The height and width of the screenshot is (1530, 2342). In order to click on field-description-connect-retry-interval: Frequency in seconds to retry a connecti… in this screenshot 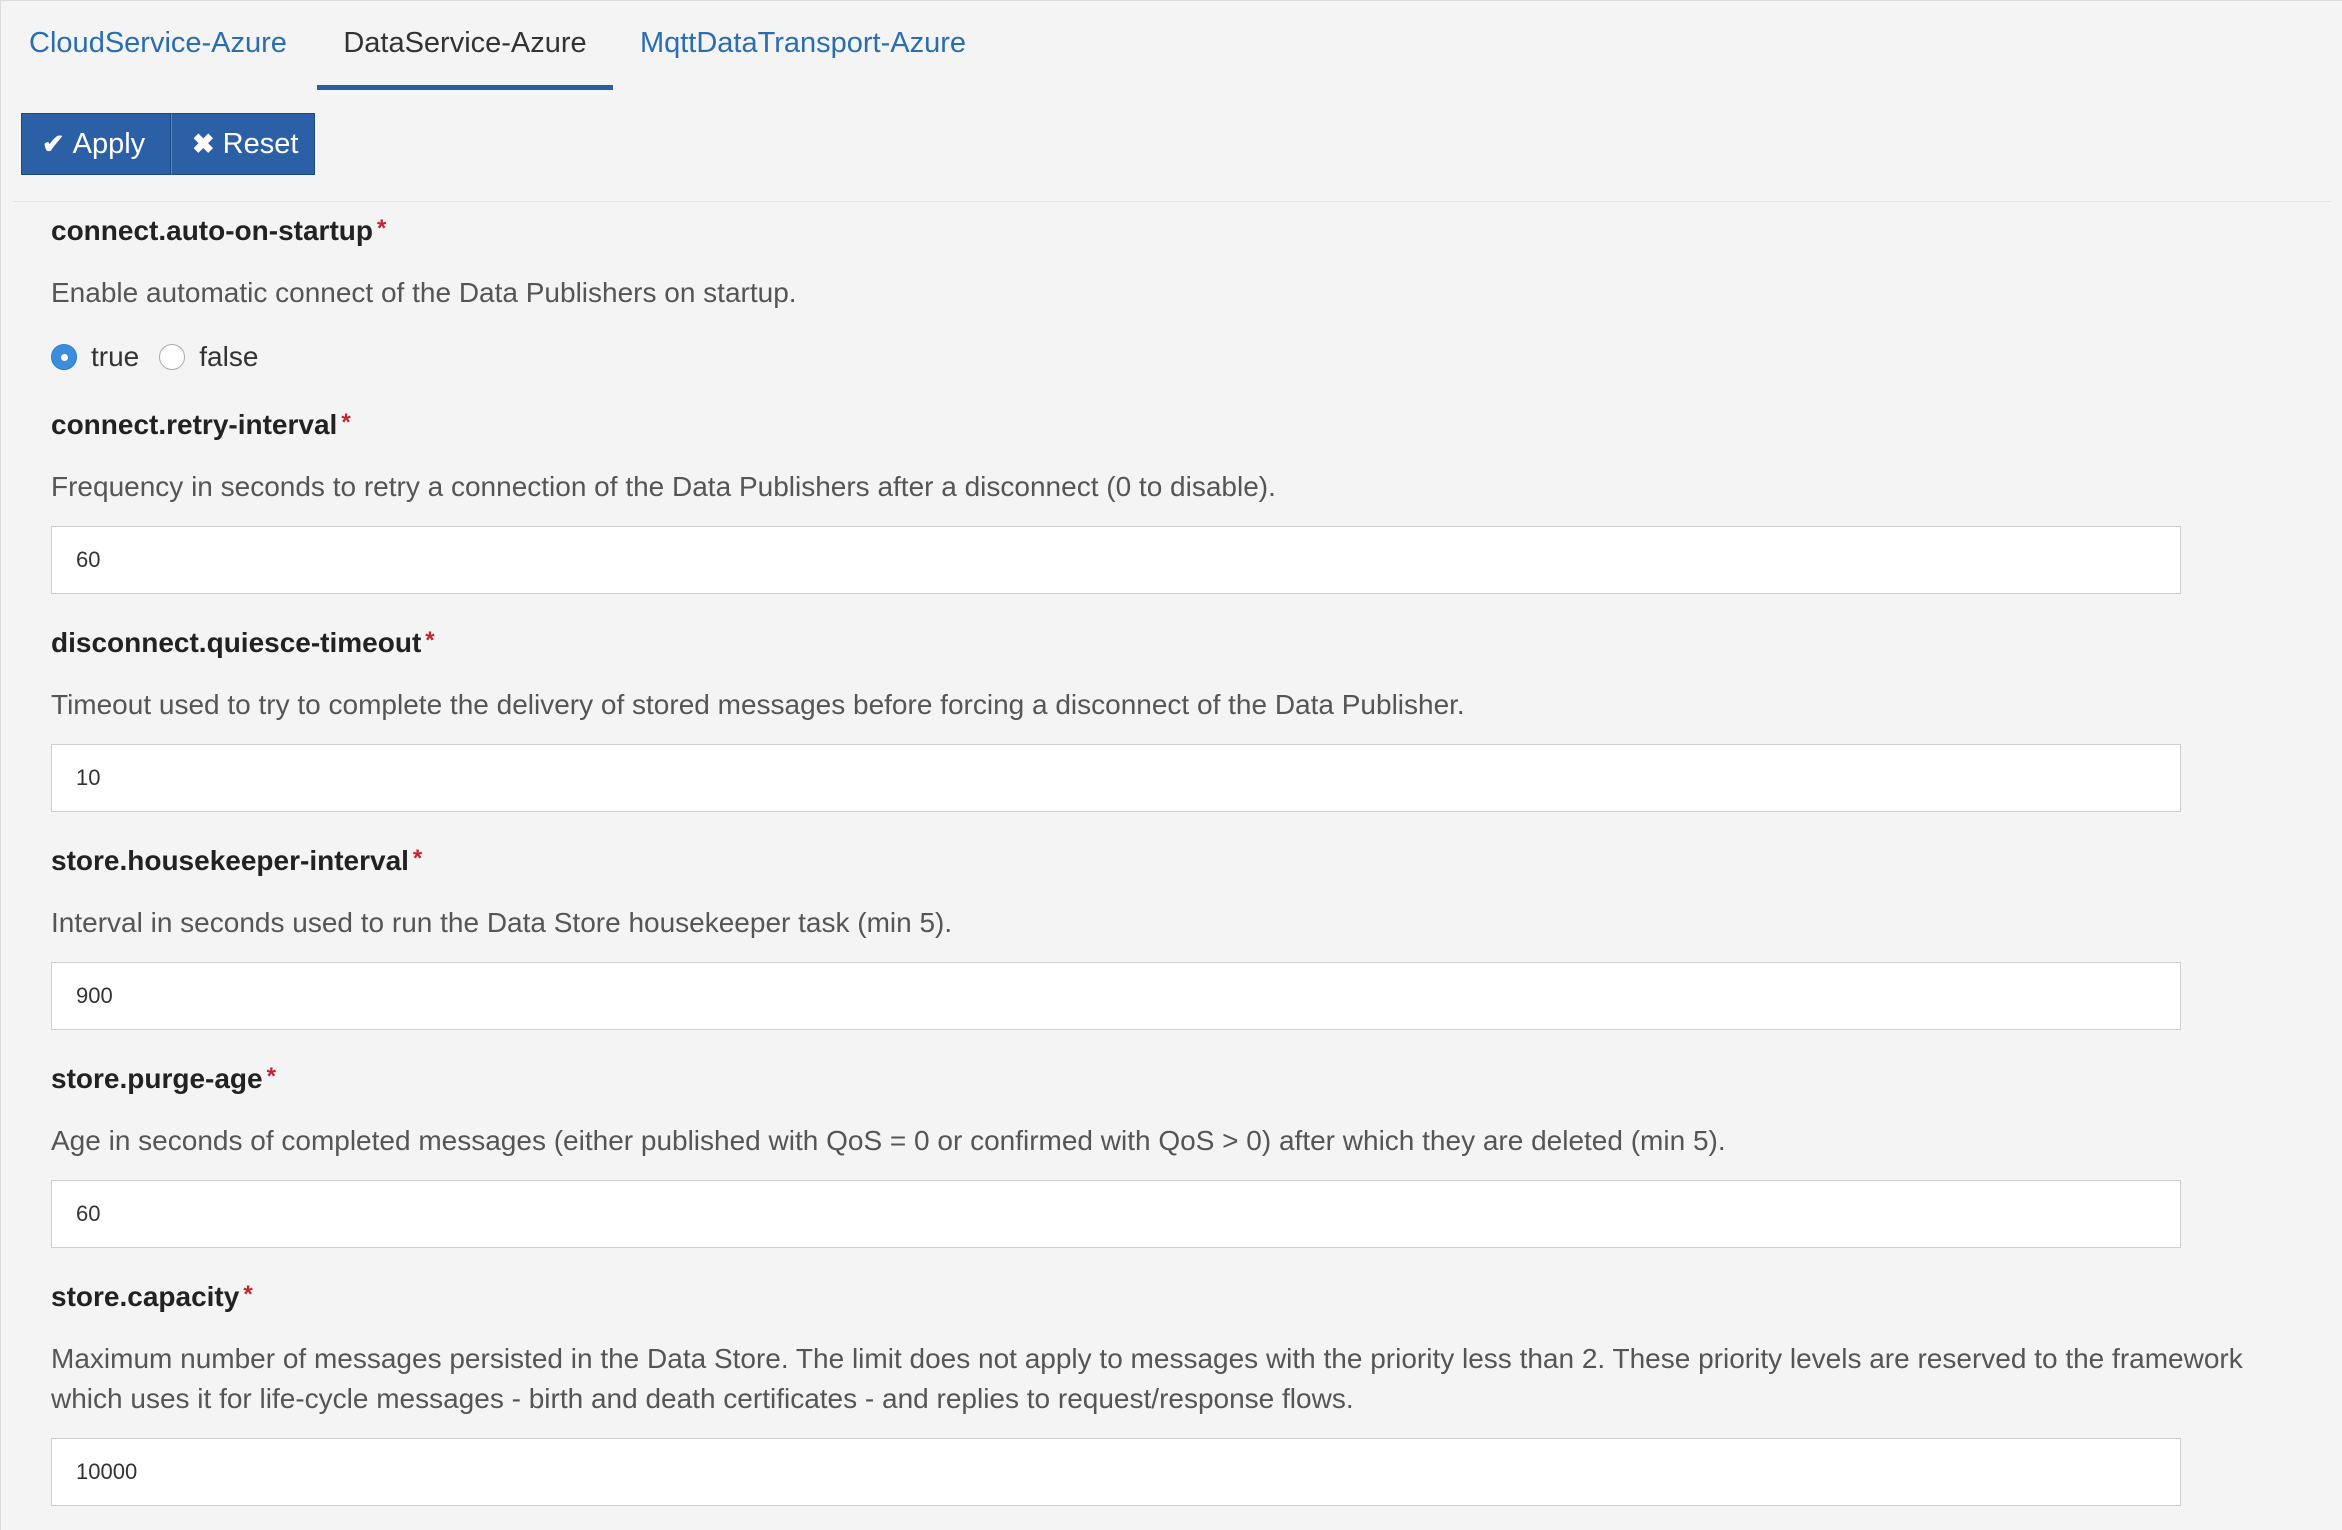, I will do `click(663, 486)`.